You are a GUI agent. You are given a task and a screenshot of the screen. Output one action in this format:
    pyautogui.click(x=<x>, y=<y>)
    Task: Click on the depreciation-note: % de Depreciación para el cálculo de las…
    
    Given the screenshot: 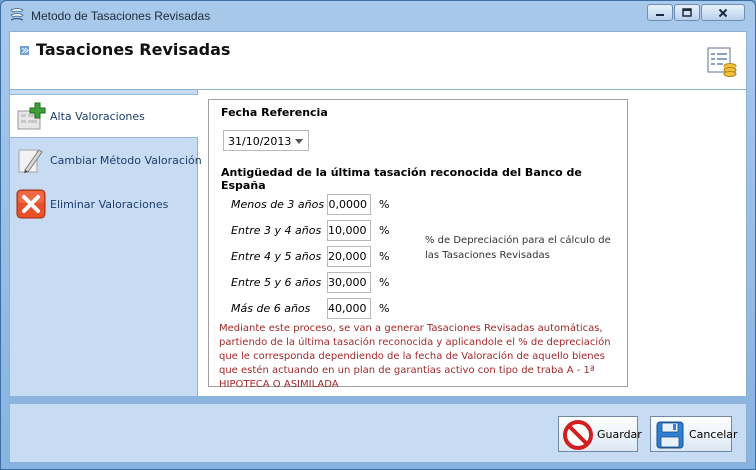 What is the action you would take?
    pyautogui.click(x=518, y=248)
    